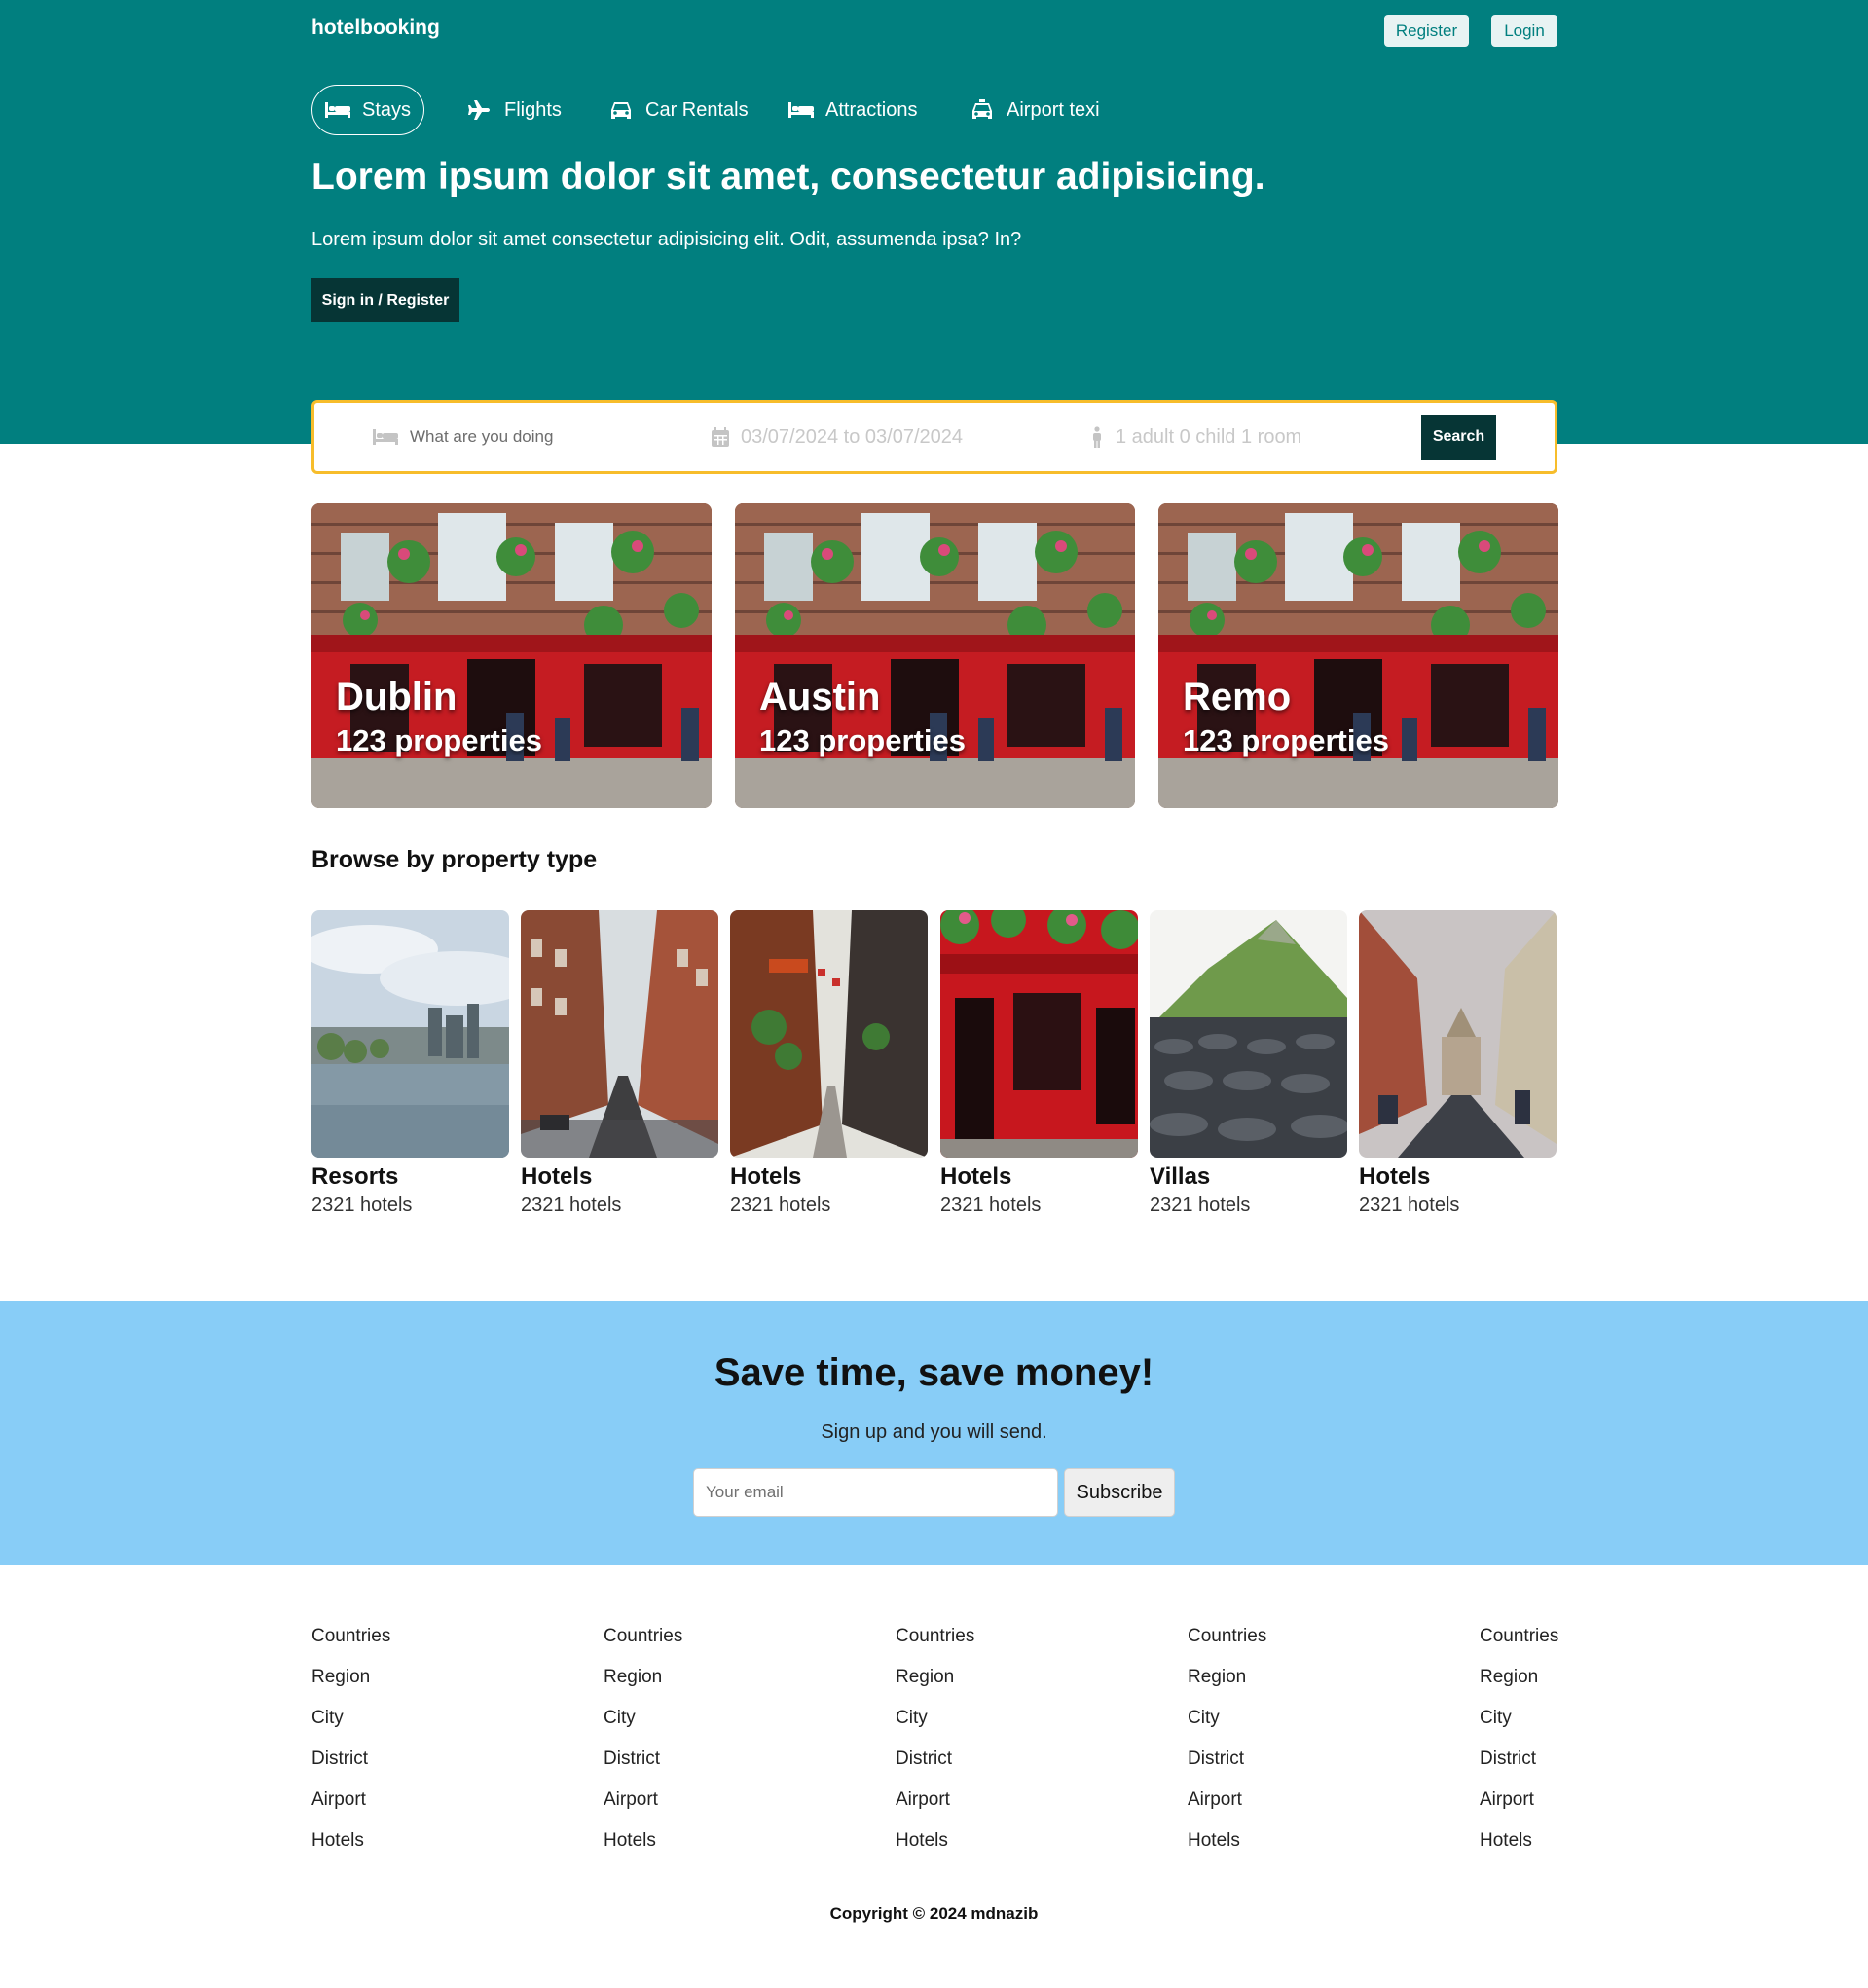 The image size is (1868, 1988). I want to click on property-type-card: Villas 2321 hotels, so click(1248, 1063).